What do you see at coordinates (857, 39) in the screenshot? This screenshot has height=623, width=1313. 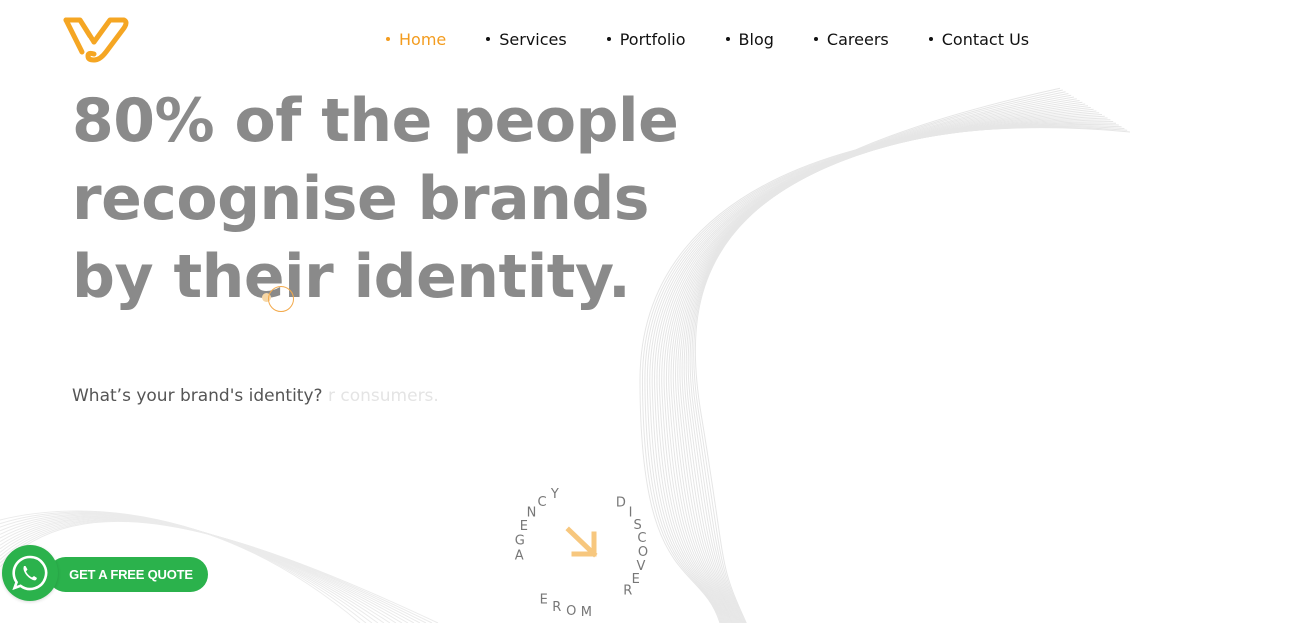 I see `nav-item-label: Careers` at bounding box center [857, 39].